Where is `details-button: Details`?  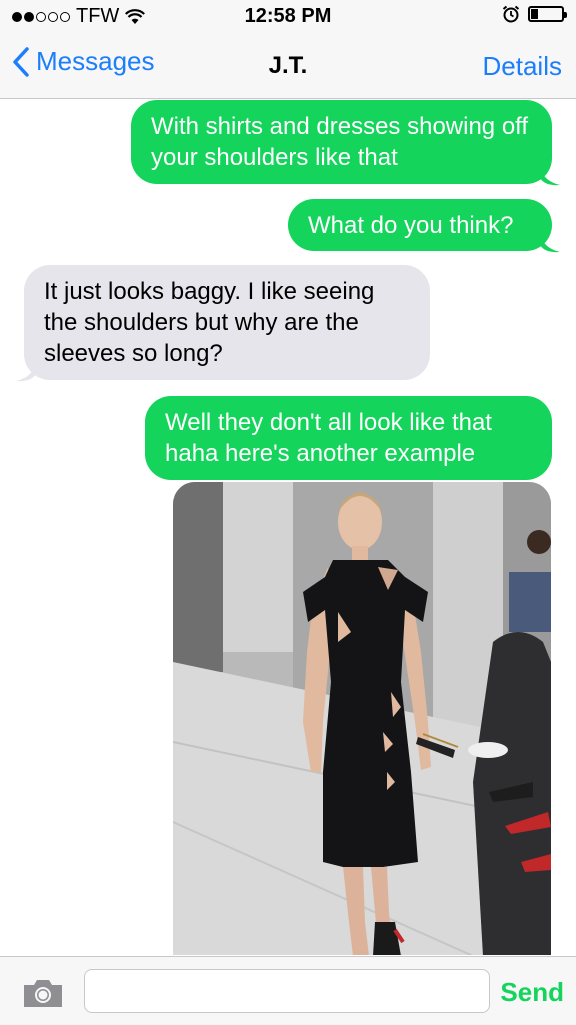
details-button: Details is located at coordinates (522, 66).